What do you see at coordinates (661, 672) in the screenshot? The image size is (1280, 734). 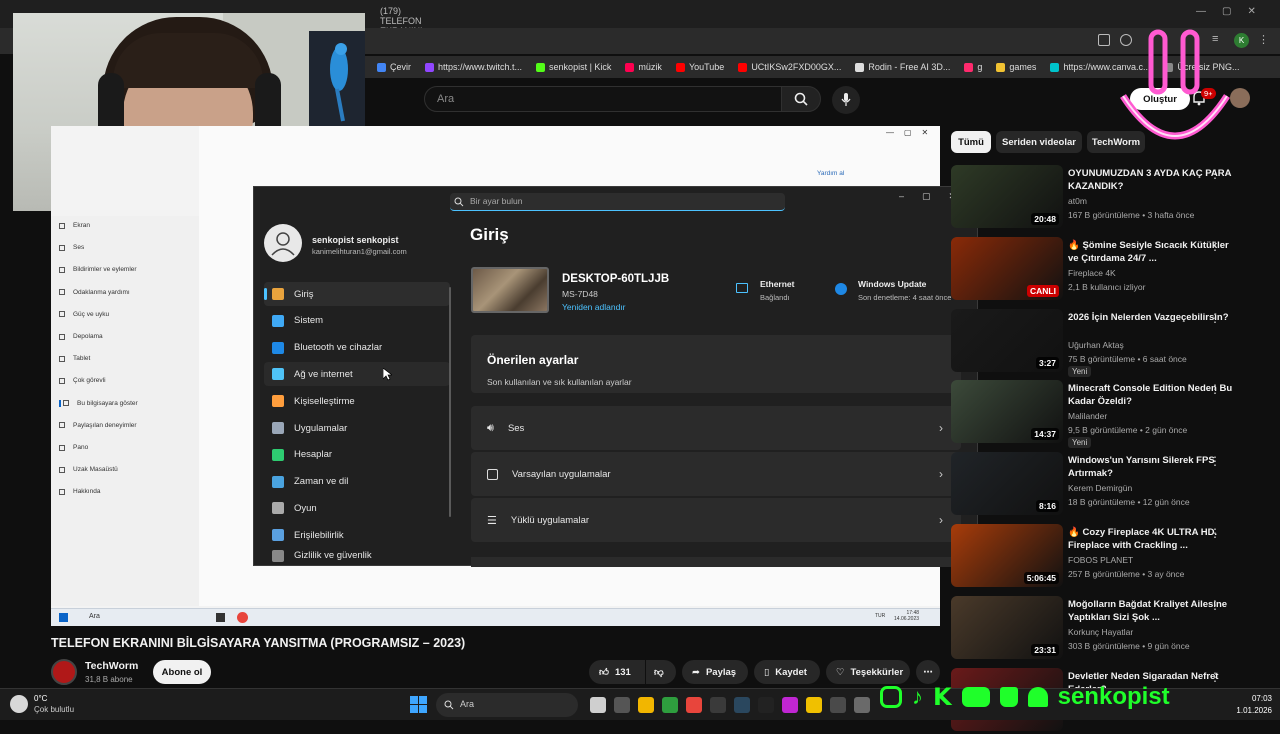 I see `dislike-button: 👎︎` at bounding box center [661, 672].